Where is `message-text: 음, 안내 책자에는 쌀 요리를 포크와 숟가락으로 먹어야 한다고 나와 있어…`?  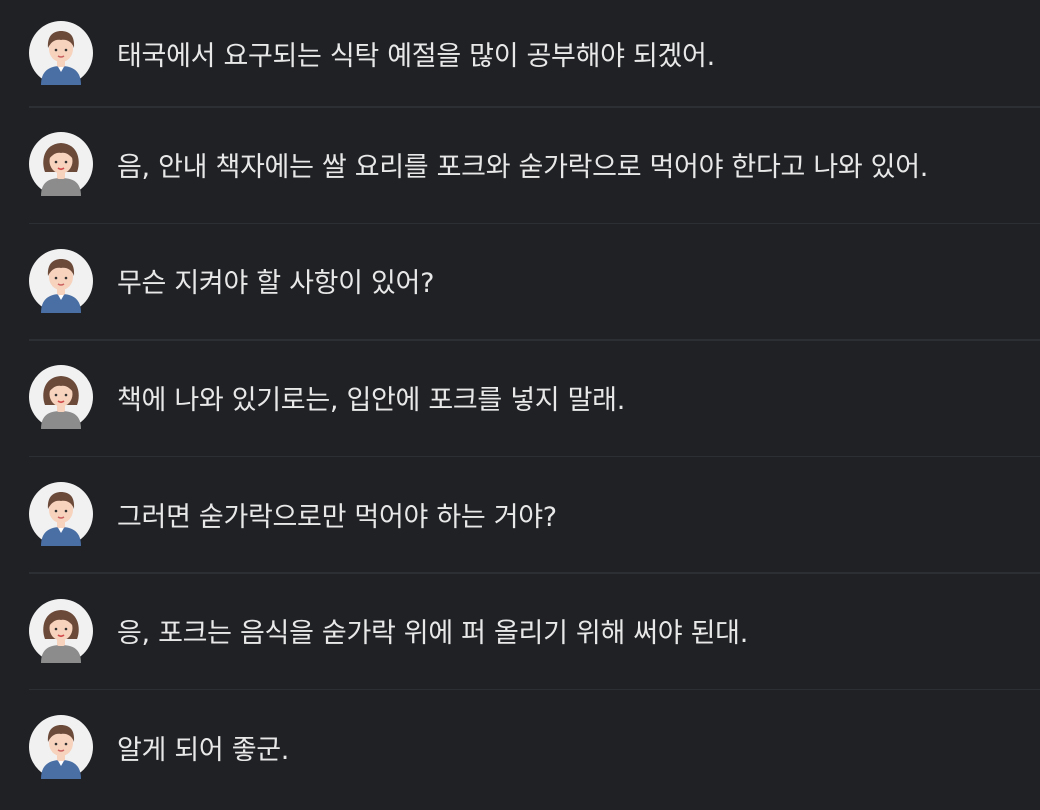 message-text: 음, 안내 책자에는 쌀 요리를 포크와 숟가락으로 먹어야 한다고 나와 있어… is located at coordinates (523, 167).